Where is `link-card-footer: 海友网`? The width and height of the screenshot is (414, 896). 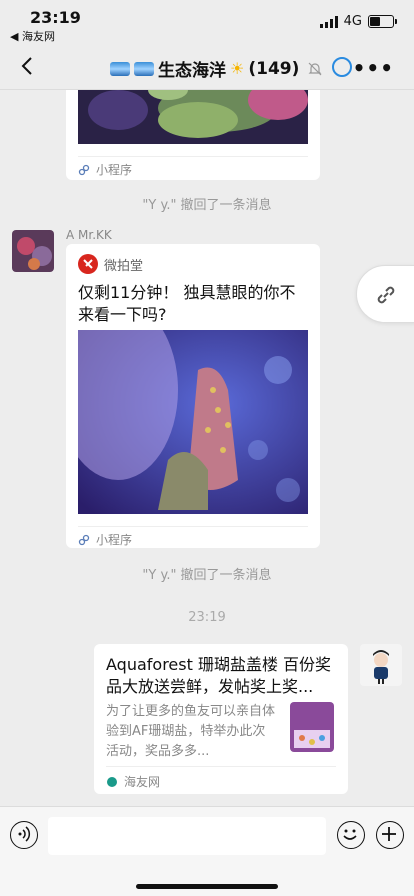 link-card-footer: 海友网 is located at coordinates (221, 778).